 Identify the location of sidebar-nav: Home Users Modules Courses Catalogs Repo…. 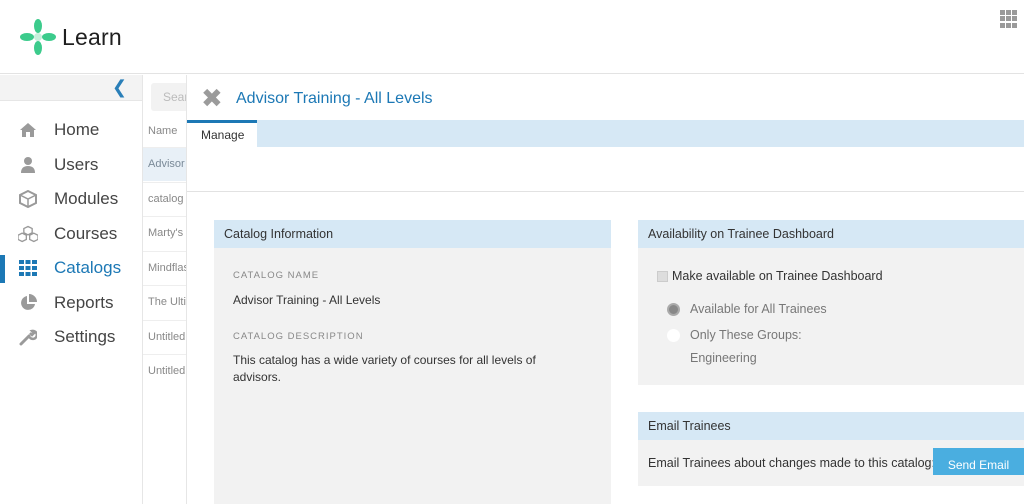
(71, 234).